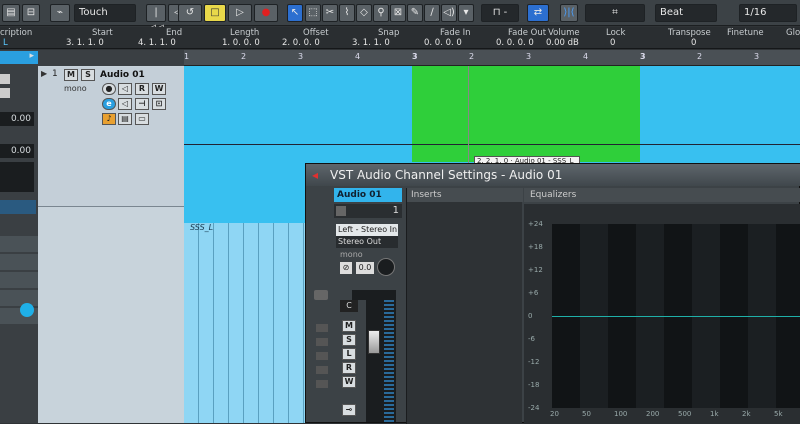  What do you see at coordinates (5, 43) in the screenshot?
I see `info-value-description: L` at bounding box center [5, 43].